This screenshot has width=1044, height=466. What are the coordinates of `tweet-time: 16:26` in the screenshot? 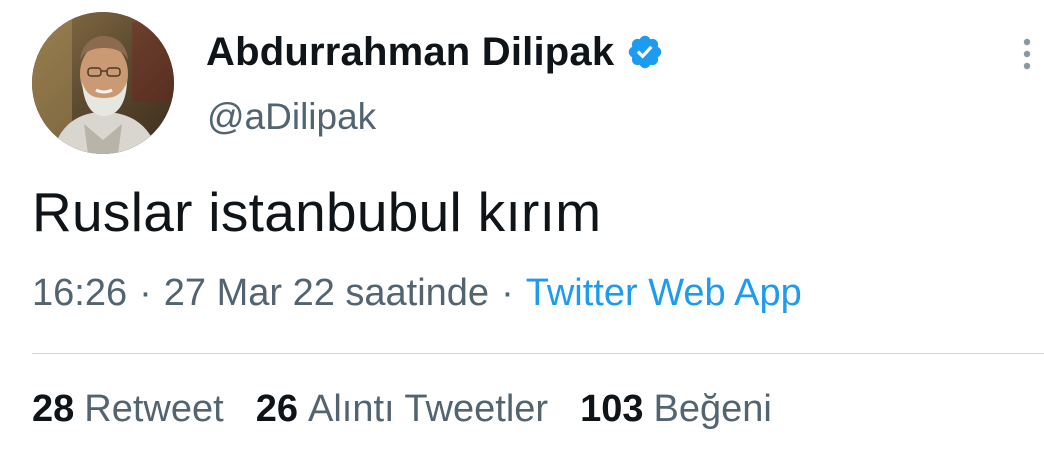 It's located at (79, 293).